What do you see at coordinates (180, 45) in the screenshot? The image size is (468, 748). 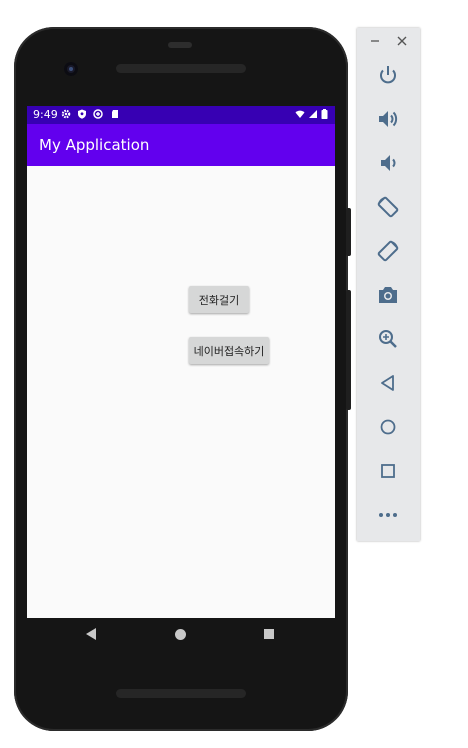 I see `earpiece` at bounding box center [180, 45].